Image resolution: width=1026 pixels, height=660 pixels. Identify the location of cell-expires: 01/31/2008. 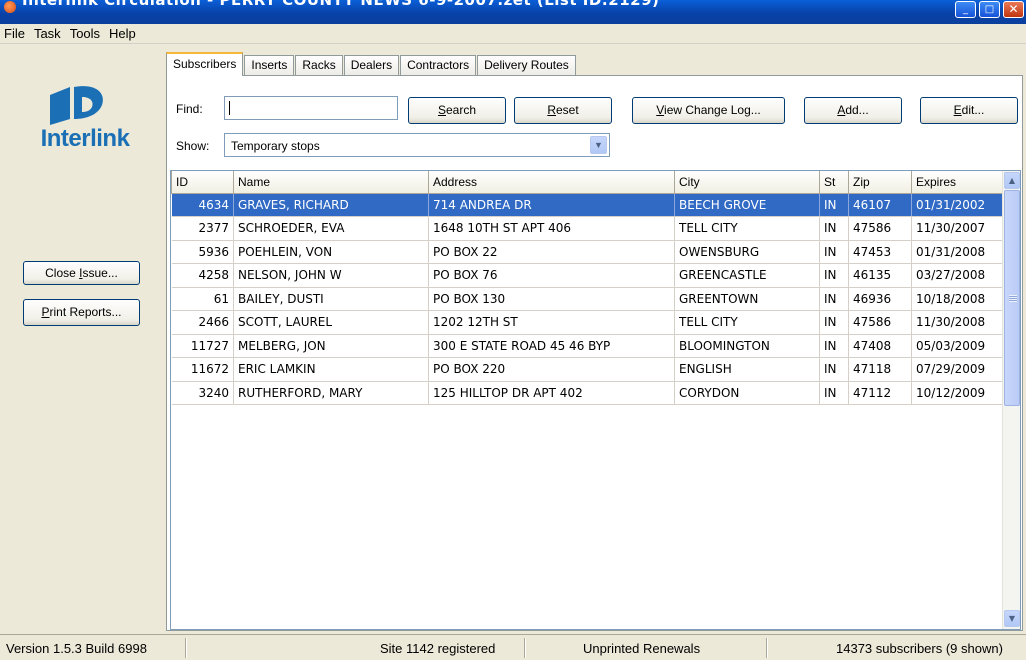
(957, 252).